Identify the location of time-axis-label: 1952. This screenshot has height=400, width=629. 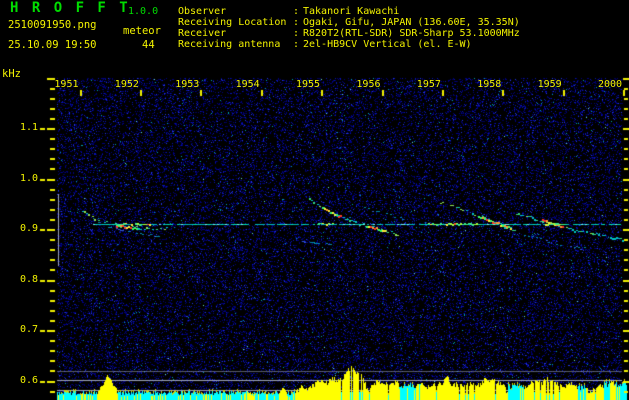
(126, 84).